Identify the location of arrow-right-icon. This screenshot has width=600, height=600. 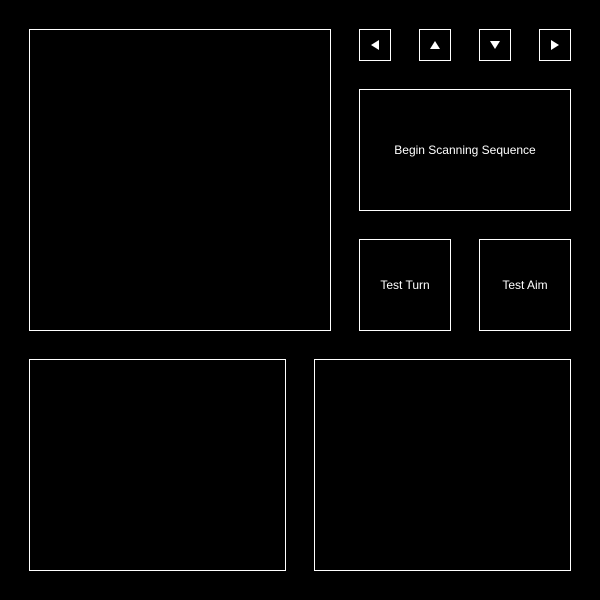
(555, 45).